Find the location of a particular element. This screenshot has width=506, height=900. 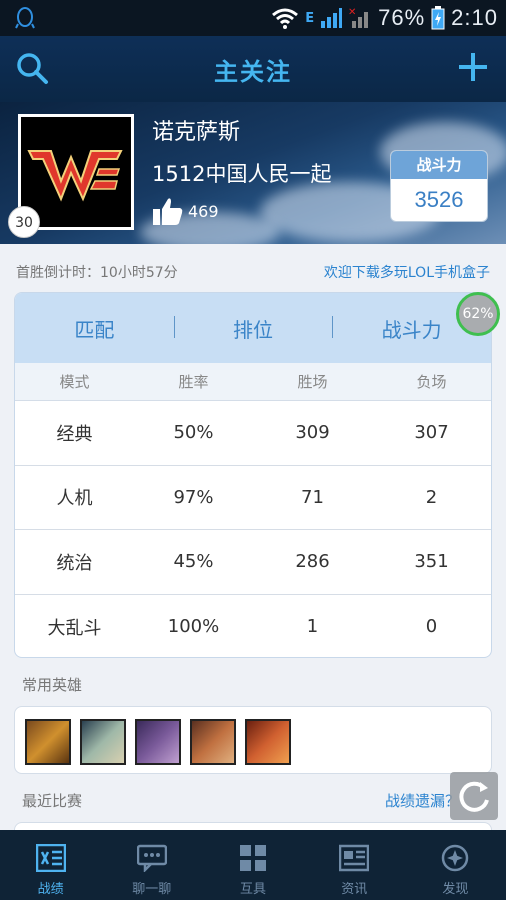

tab-match: 匹配 is located at coordinates (94, 328).